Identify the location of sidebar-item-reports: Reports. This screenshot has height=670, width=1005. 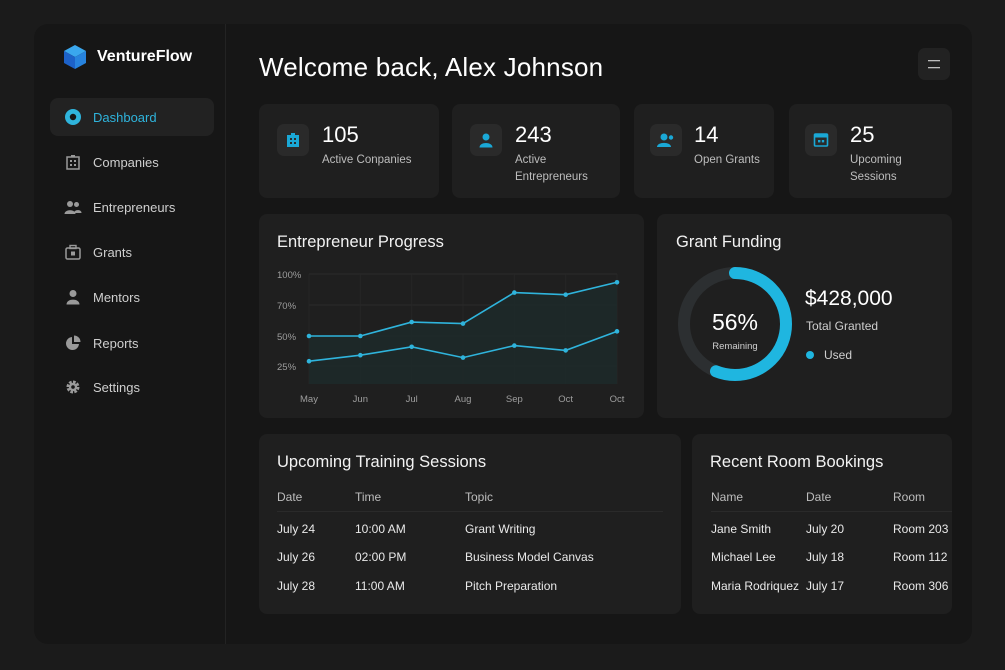
(132, 343).